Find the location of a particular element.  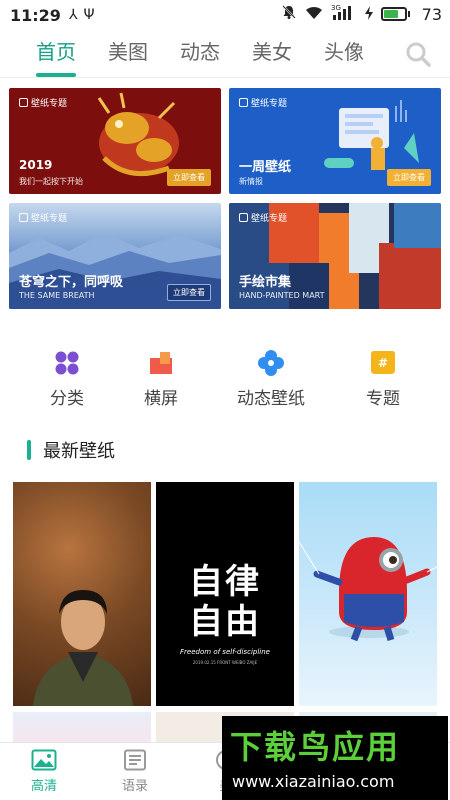

tab-avatar: 头像 is located at coordinates (344, 53).